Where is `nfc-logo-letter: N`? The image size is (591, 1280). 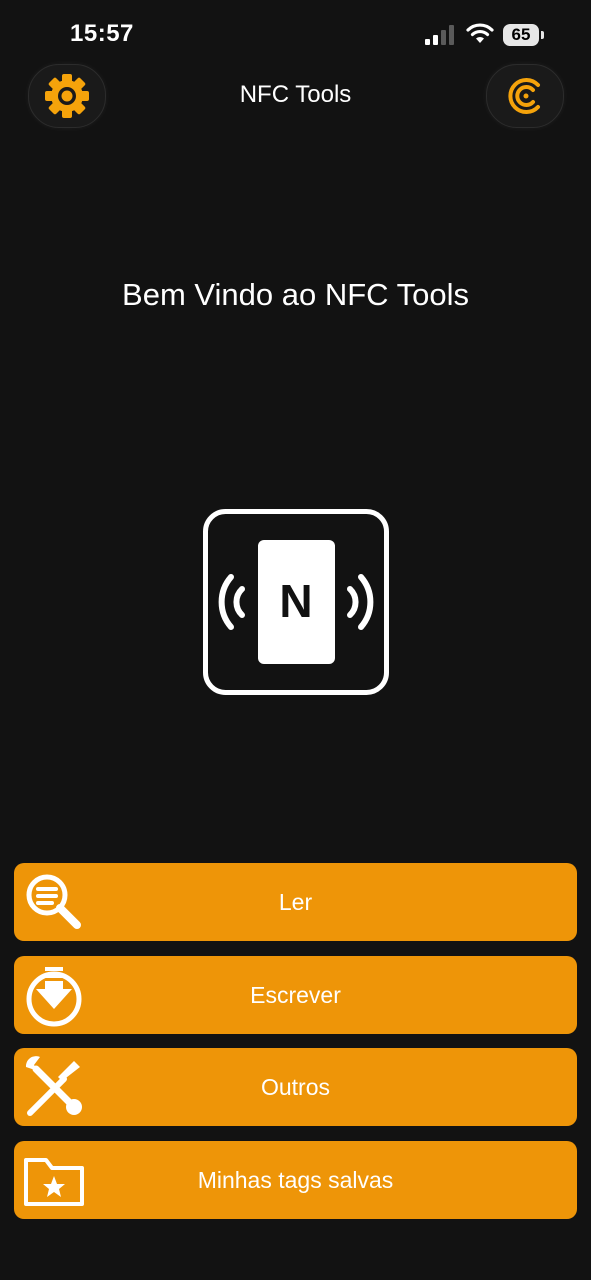 nfc-logo-letter: N is located at coordinates (295, 601).